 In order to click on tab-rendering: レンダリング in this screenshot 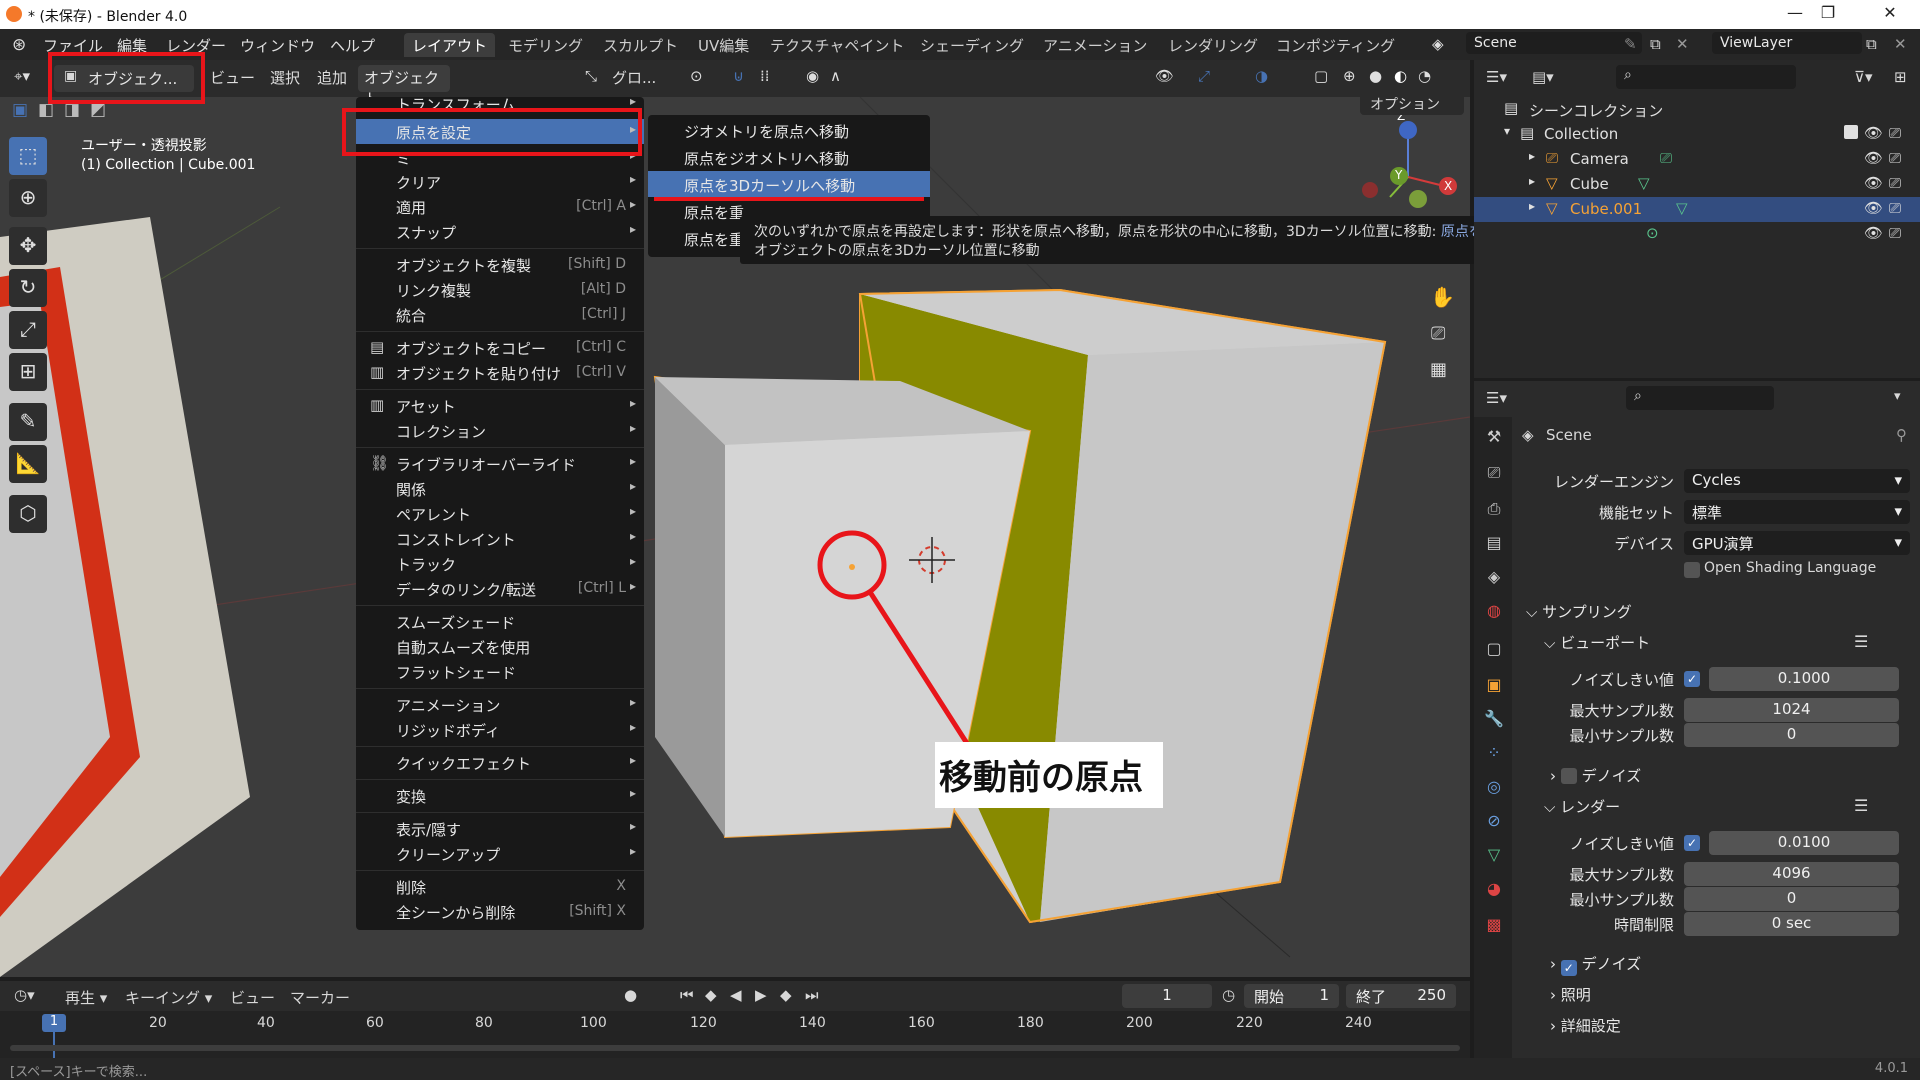, I will do `click(1213, 45)`.